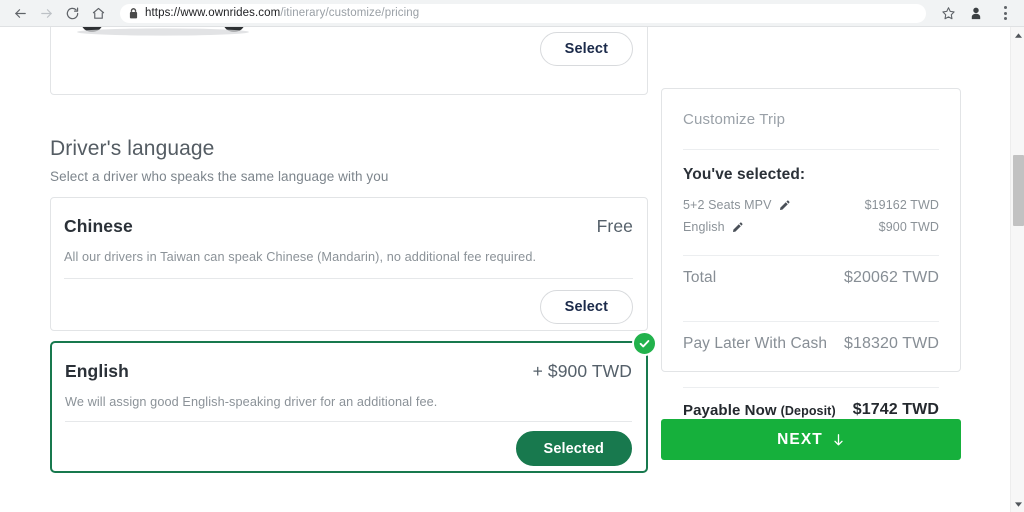 Image resolution: width=1024 pixels, height=512 pixels. I want to click on summary-payable-value: $1742 TWD, so click(895, 409).